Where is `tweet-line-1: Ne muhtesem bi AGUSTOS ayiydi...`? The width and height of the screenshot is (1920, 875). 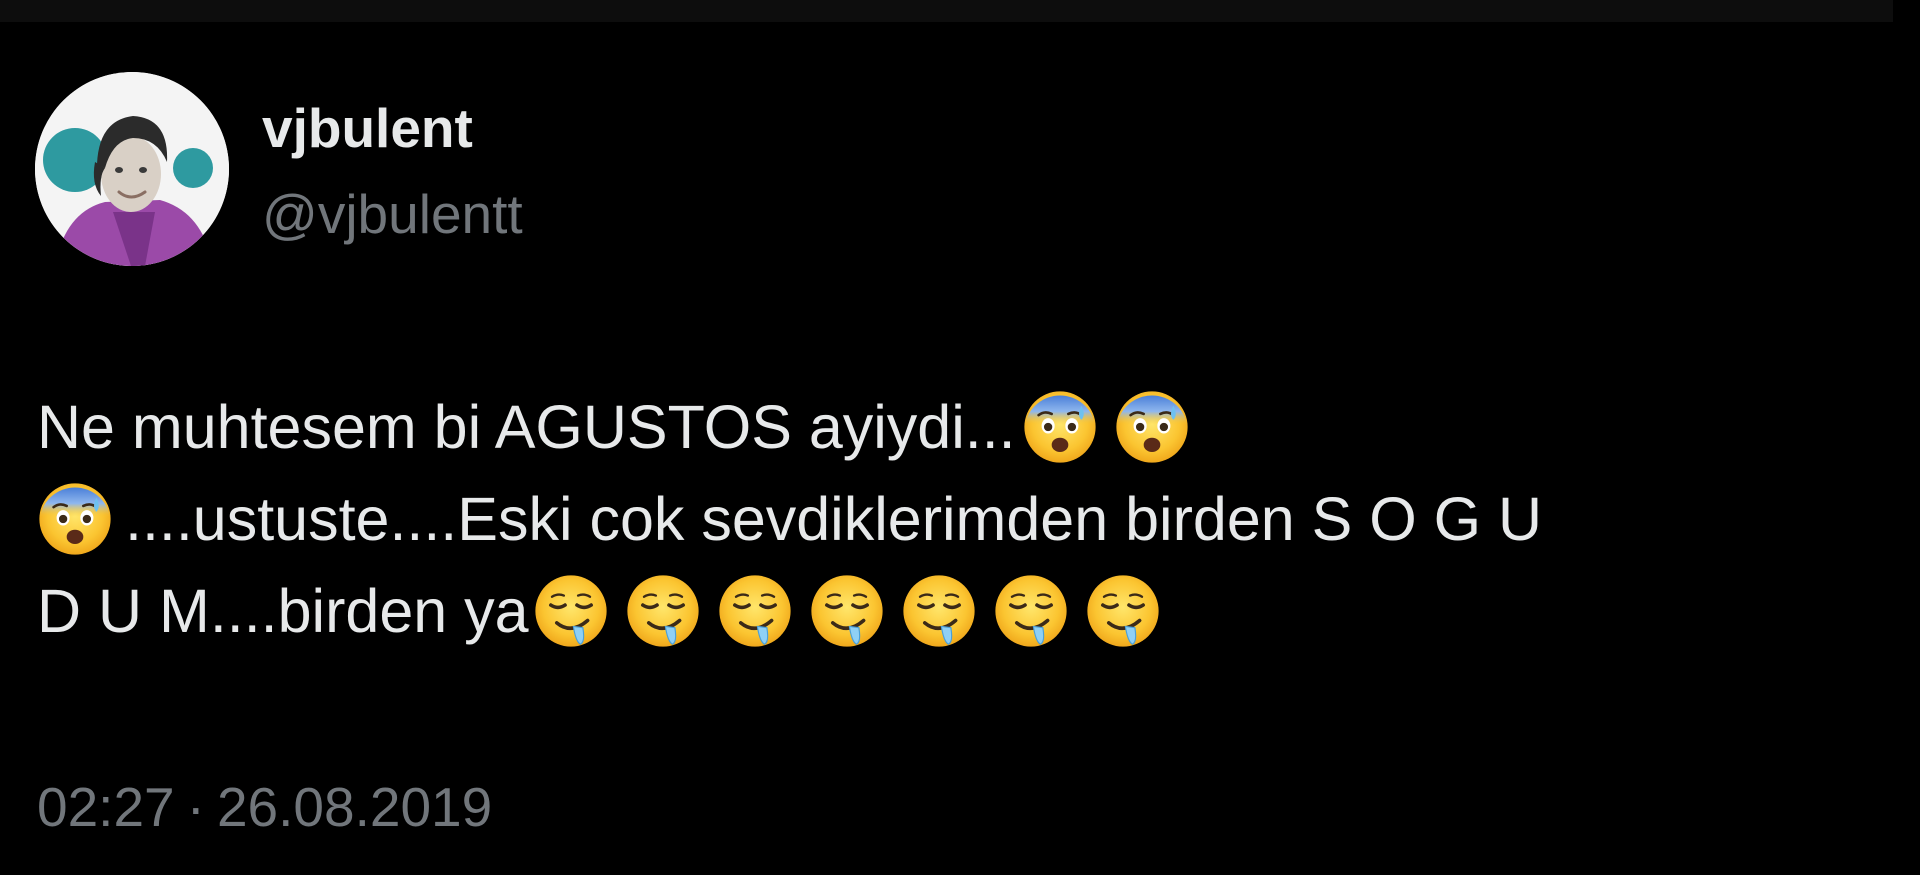
tweet-line-1: Ne muhtesem bi AGUSTOS ayiydi... is located at coordinates (947, 427).